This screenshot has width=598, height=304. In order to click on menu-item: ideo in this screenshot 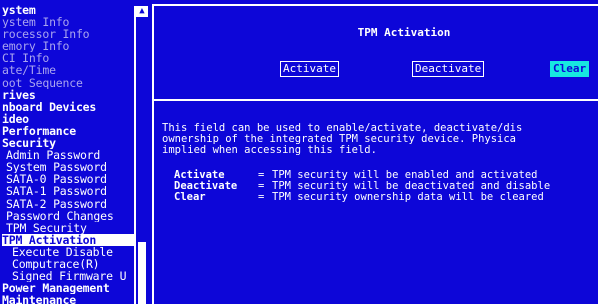, I will do `click(73, 119)`.